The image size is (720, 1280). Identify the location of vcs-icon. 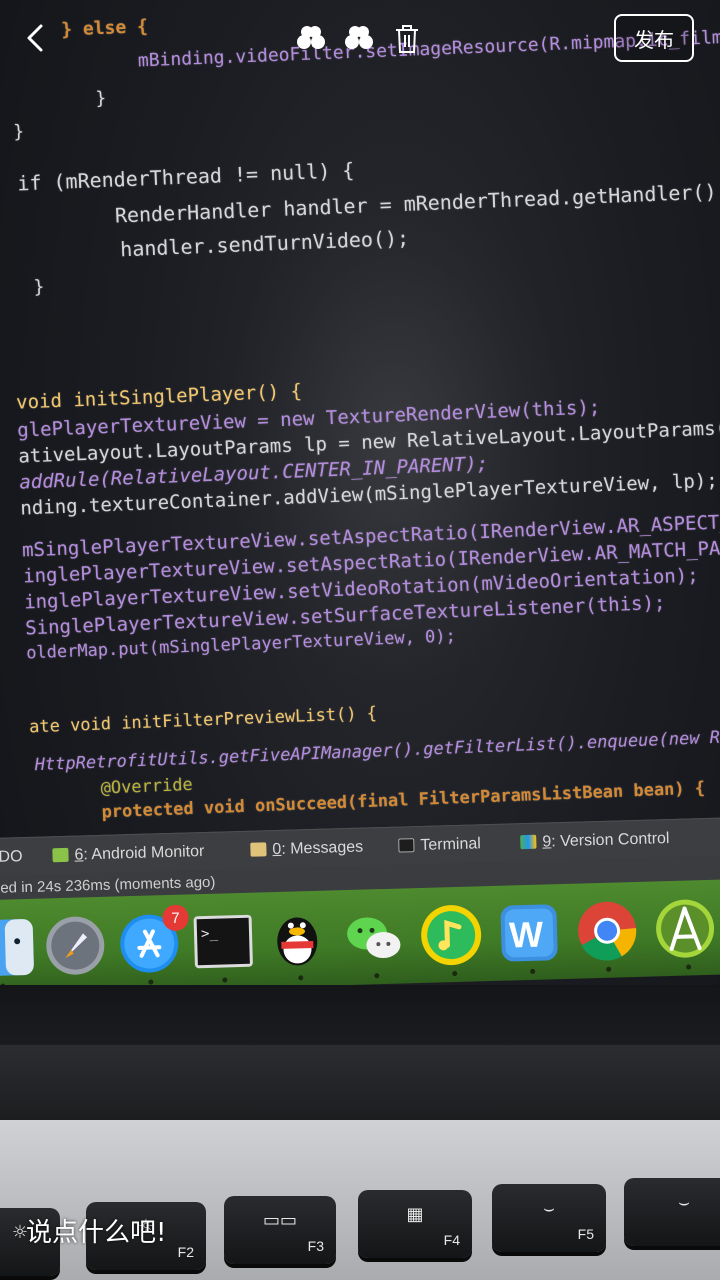
(528, 842).